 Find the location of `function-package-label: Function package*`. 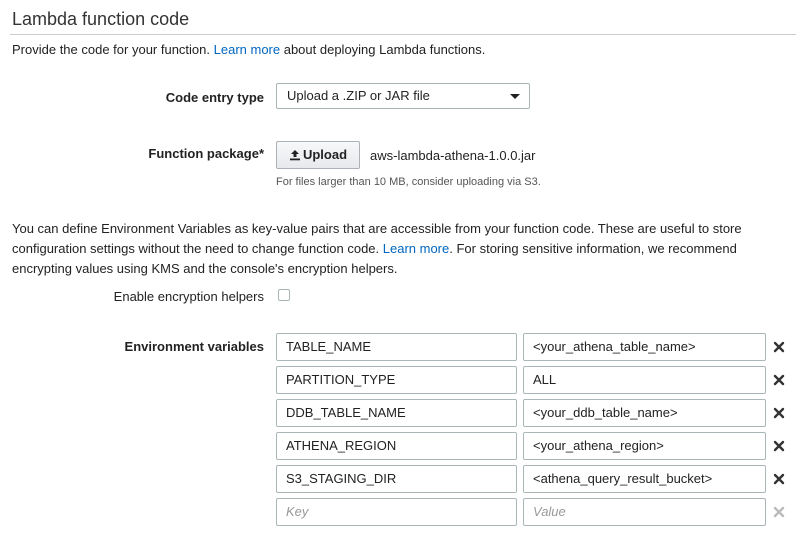

function-package-label: Function package* is located at coordinates (206, 153).